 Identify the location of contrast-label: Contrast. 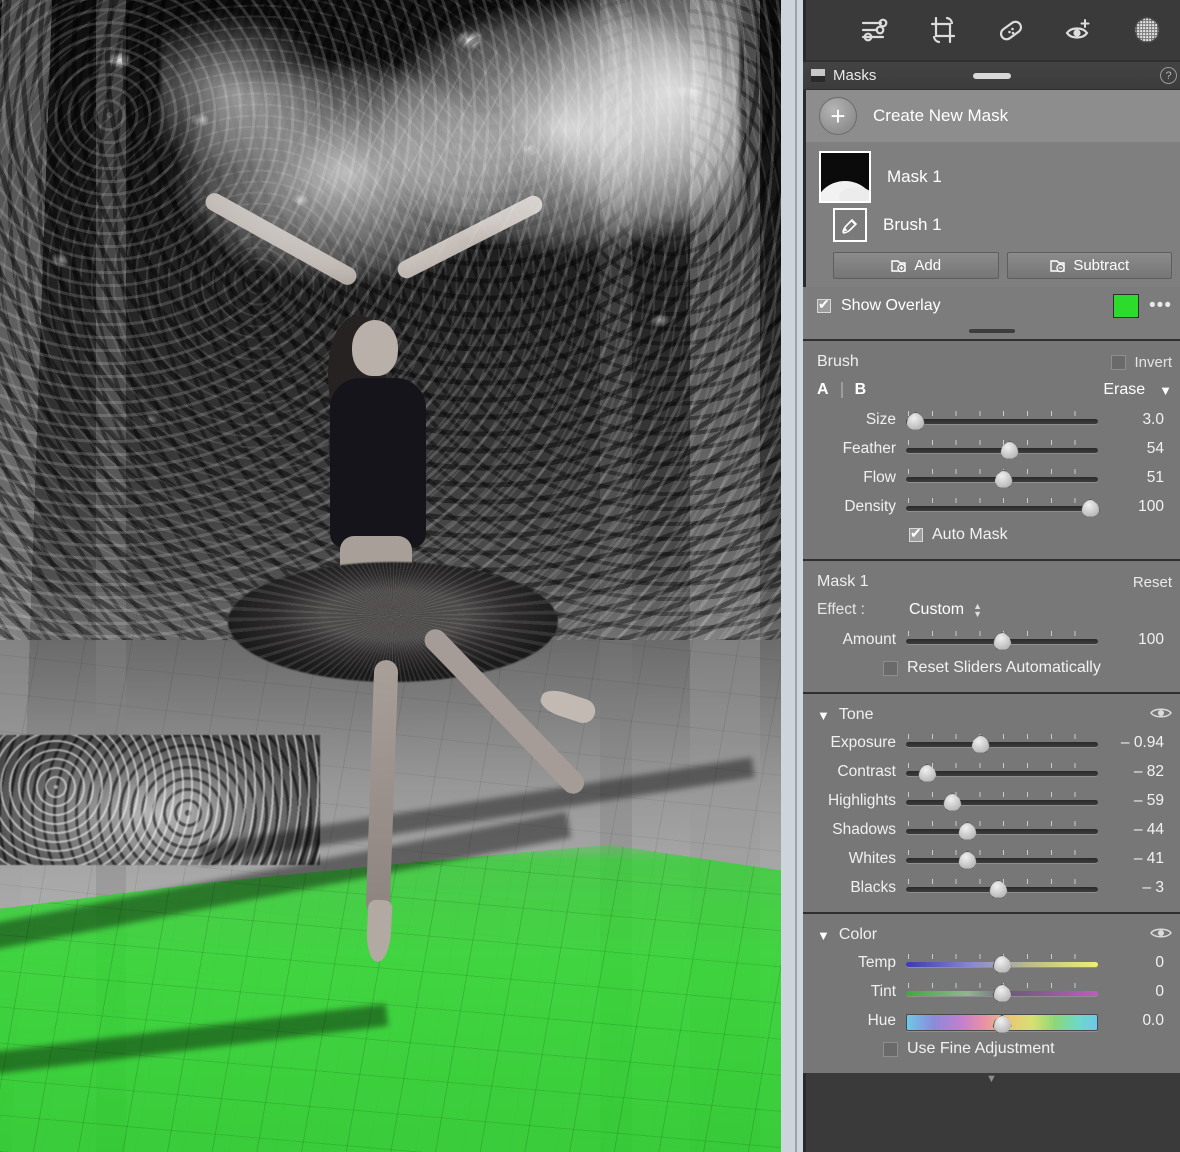
(866, 771).